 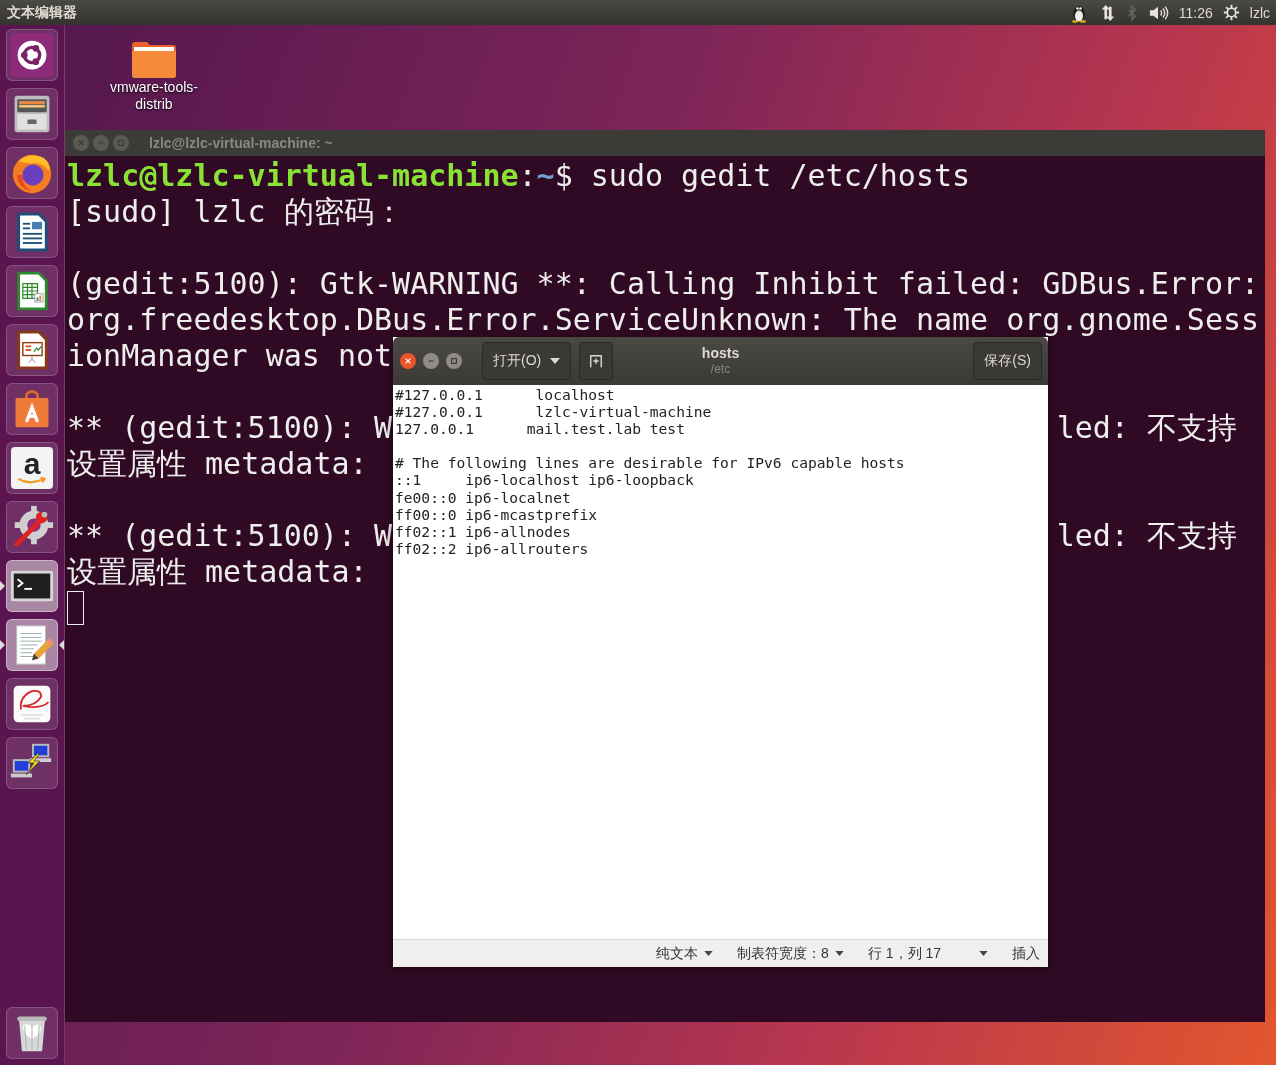 I want to click on terminal-output: [sudo] lzlc 的密码：, so click(x=235, y=212).